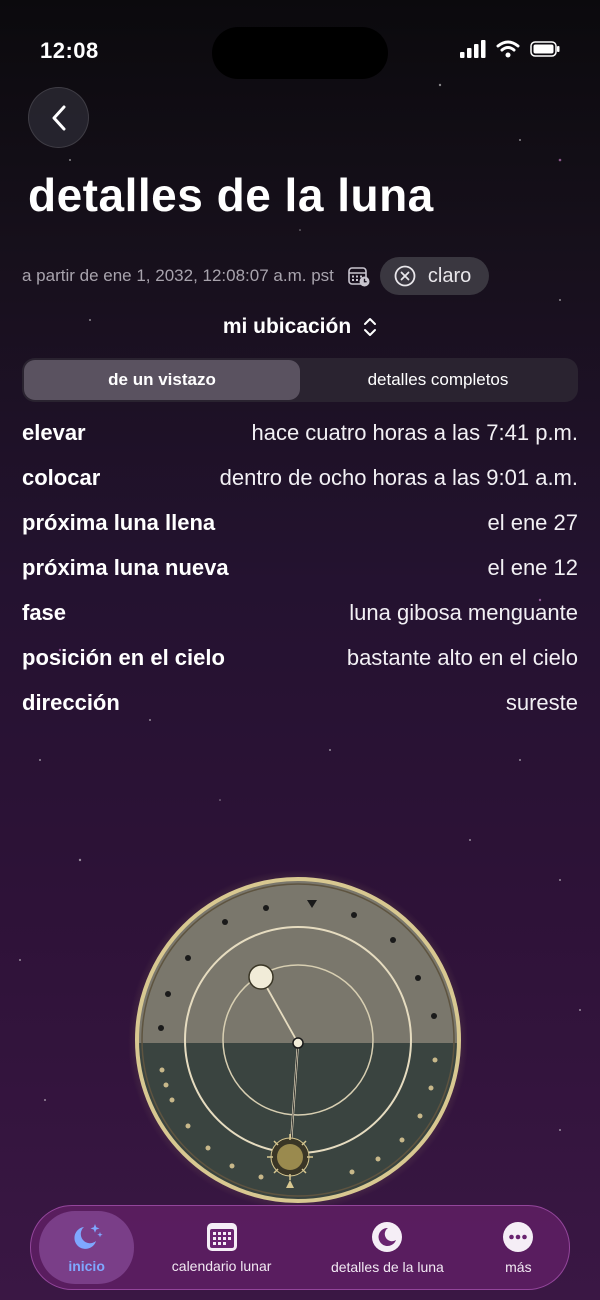  Describe the element at coordinates (518, 1266) in the screenshot. I see `tab-label: más` at that location.